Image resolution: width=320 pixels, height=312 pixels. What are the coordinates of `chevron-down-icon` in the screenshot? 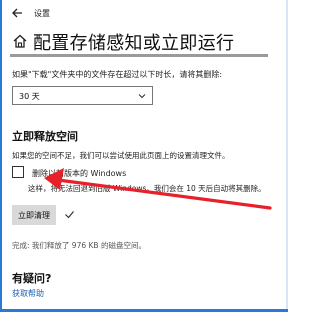 It's located at (142, 96).